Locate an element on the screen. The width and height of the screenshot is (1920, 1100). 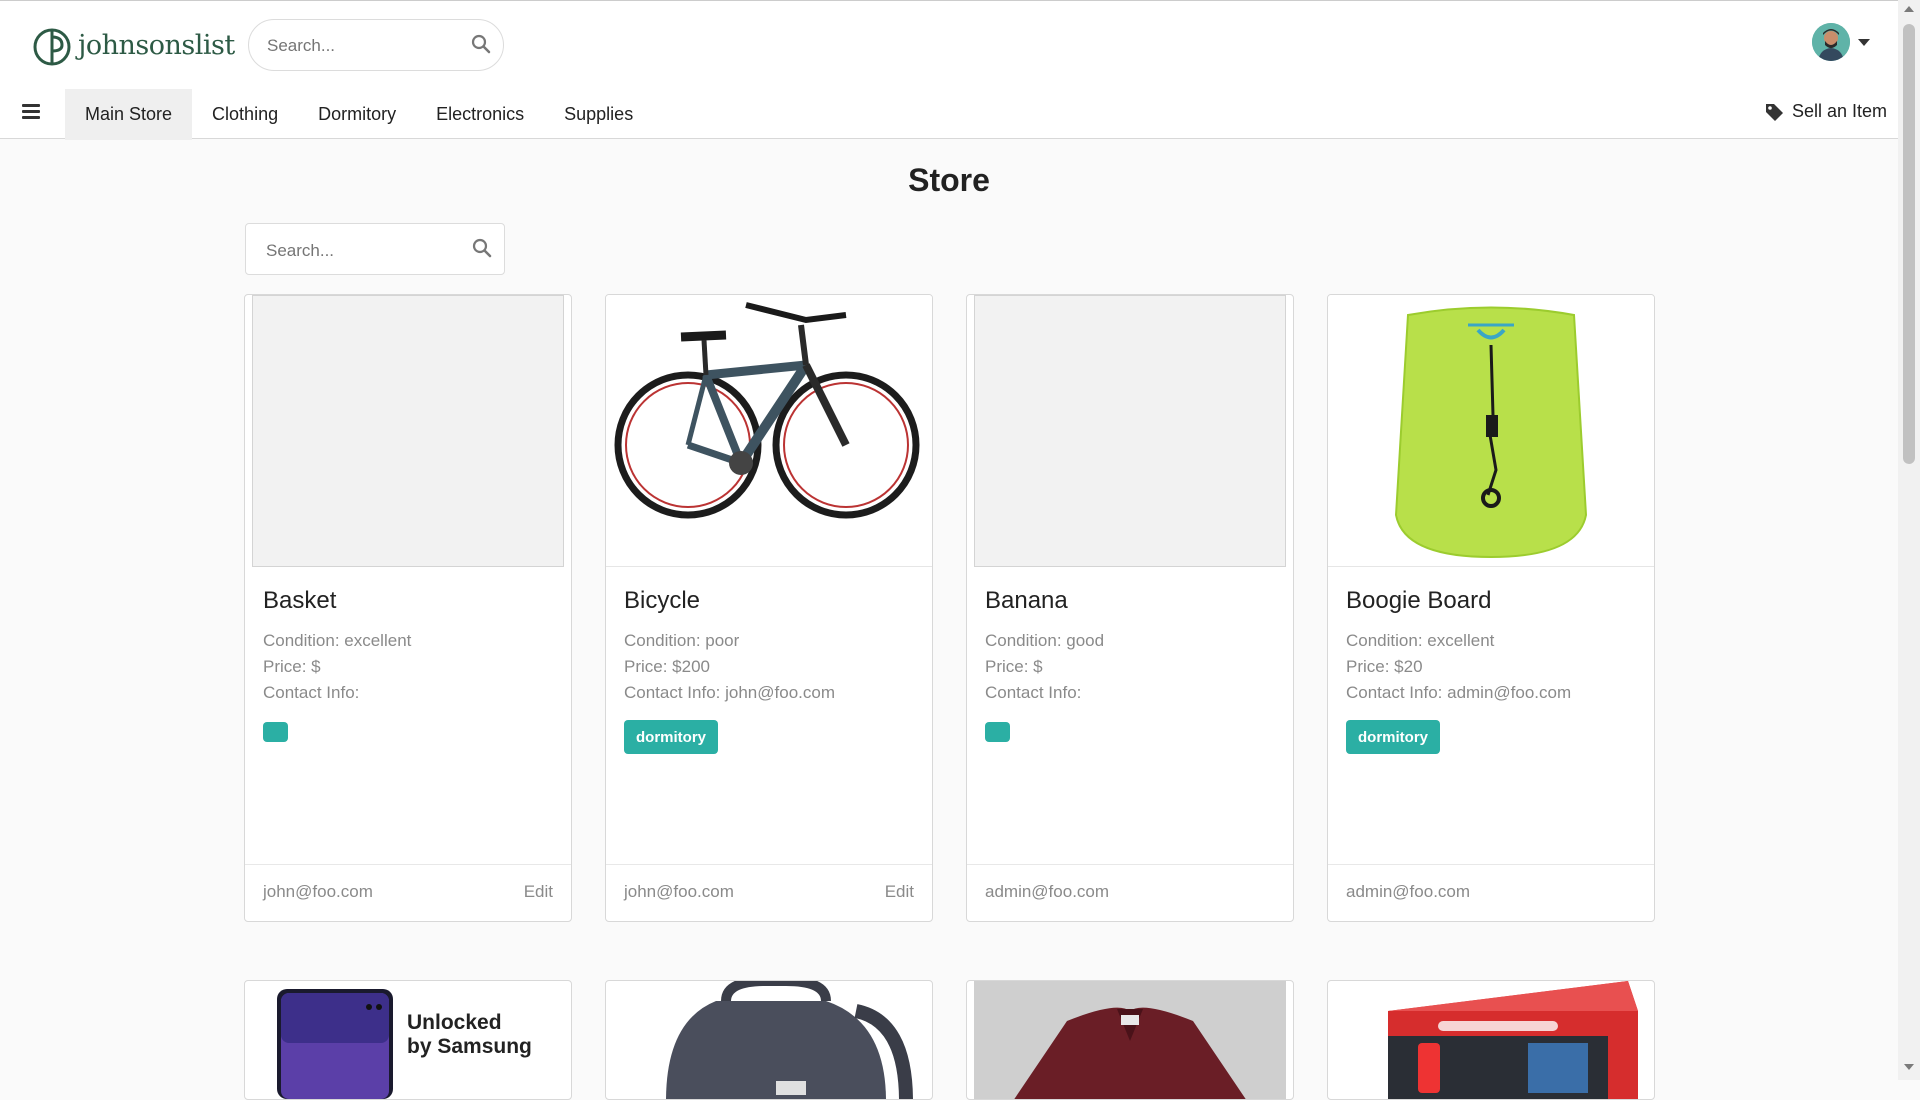
avatar-icon is located at coordinates (1831, 42).